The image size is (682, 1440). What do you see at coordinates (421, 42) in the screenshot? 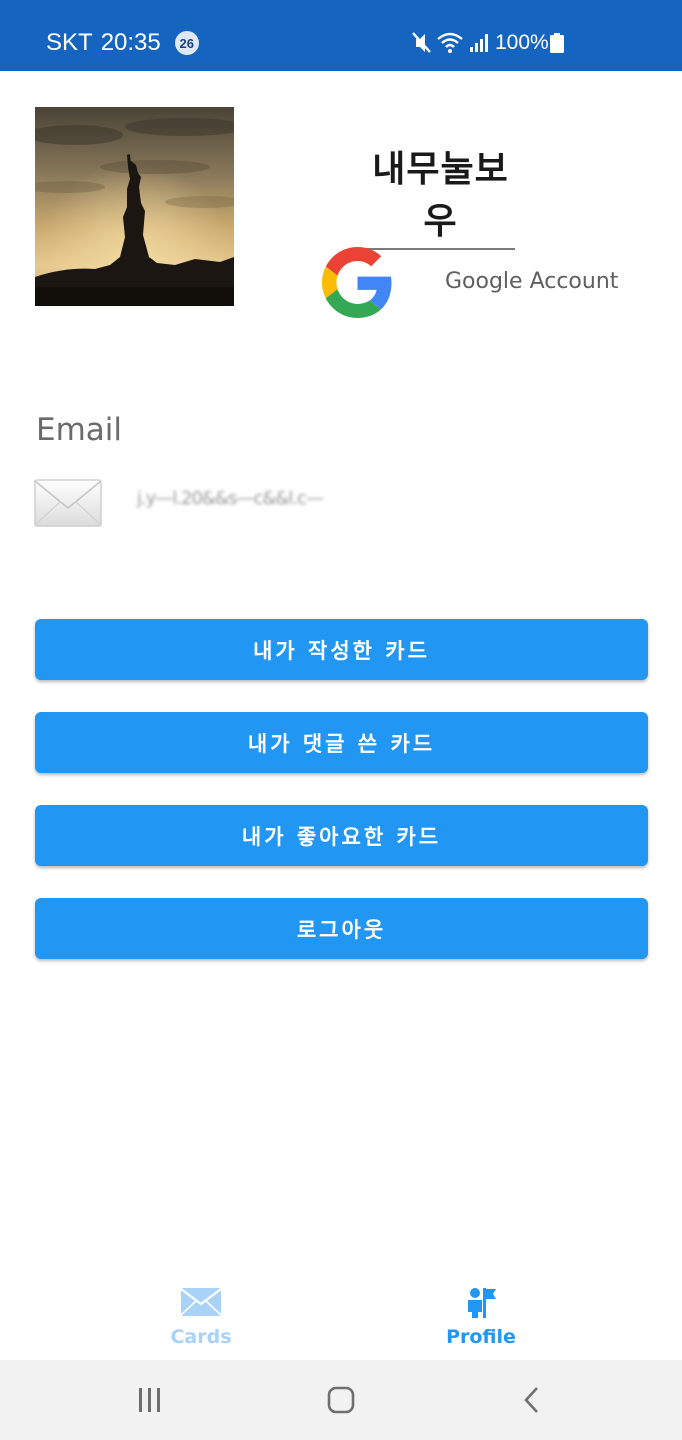
I see `mute-icon` at bounding box center [421, 42].